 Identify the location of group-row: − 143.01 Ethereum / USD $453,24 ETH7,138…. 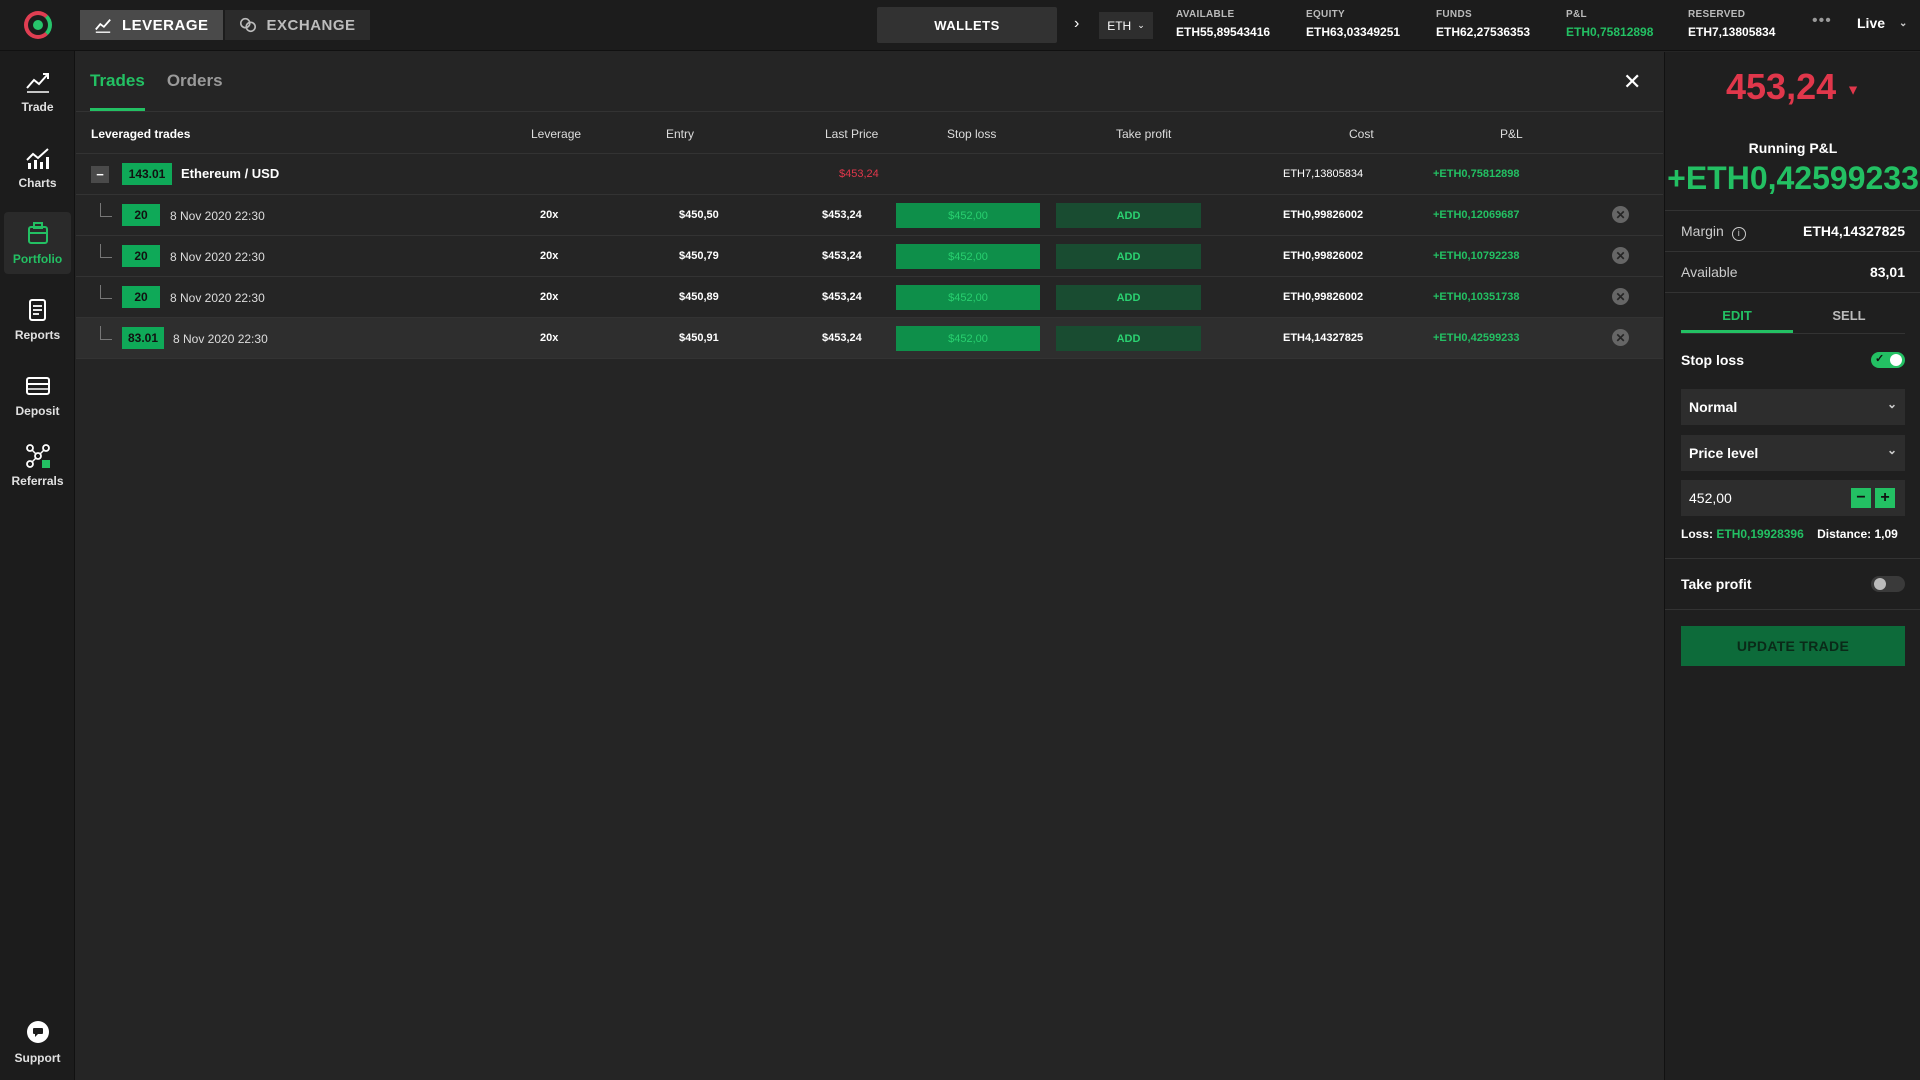
(869, 174).